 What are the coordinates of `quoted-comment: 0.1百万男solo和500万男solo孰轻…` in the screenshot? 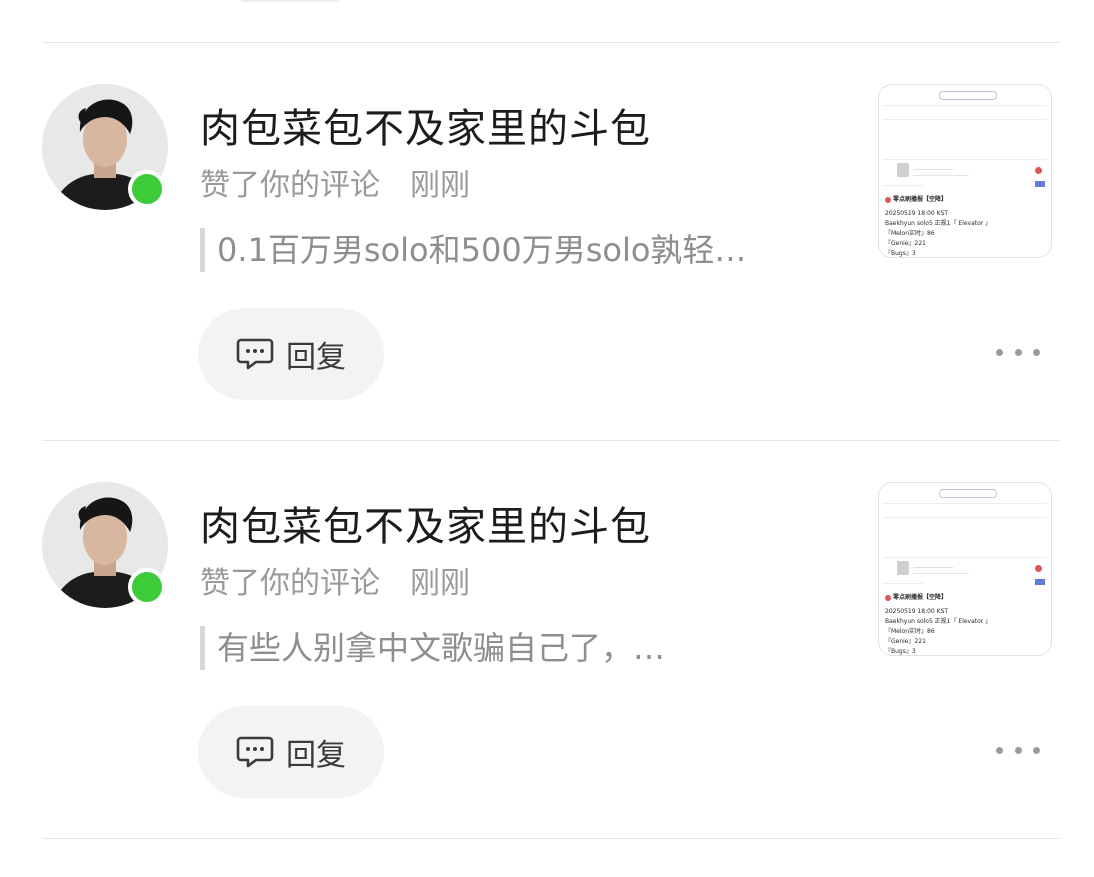 It's located at (520, 250).